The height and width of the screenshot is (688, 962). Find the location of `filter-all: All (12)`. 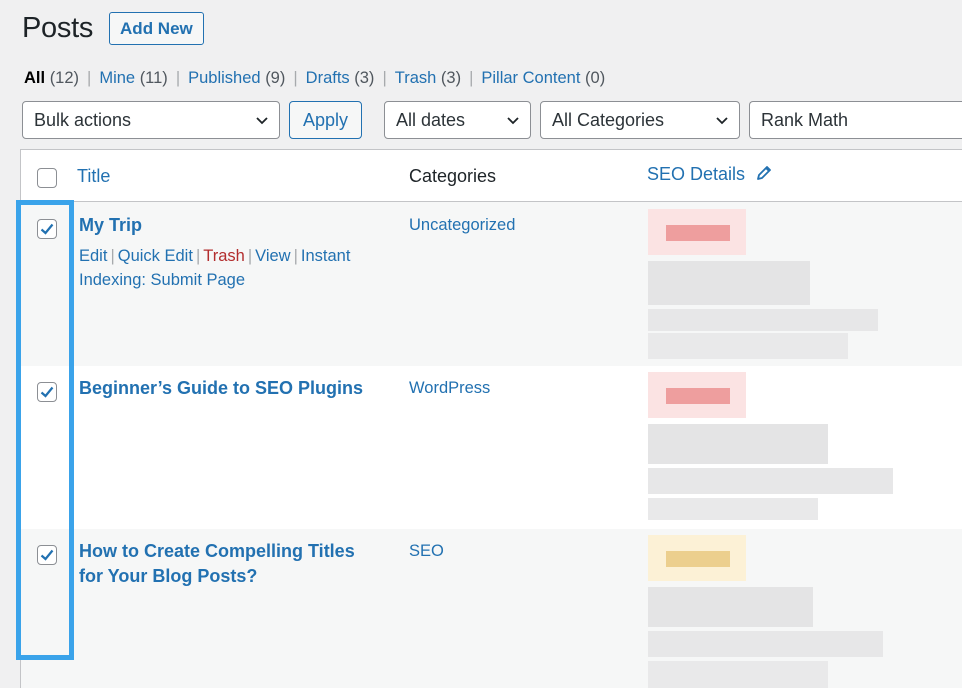

filter-all: All (12) is located at coordinates (51, 78).